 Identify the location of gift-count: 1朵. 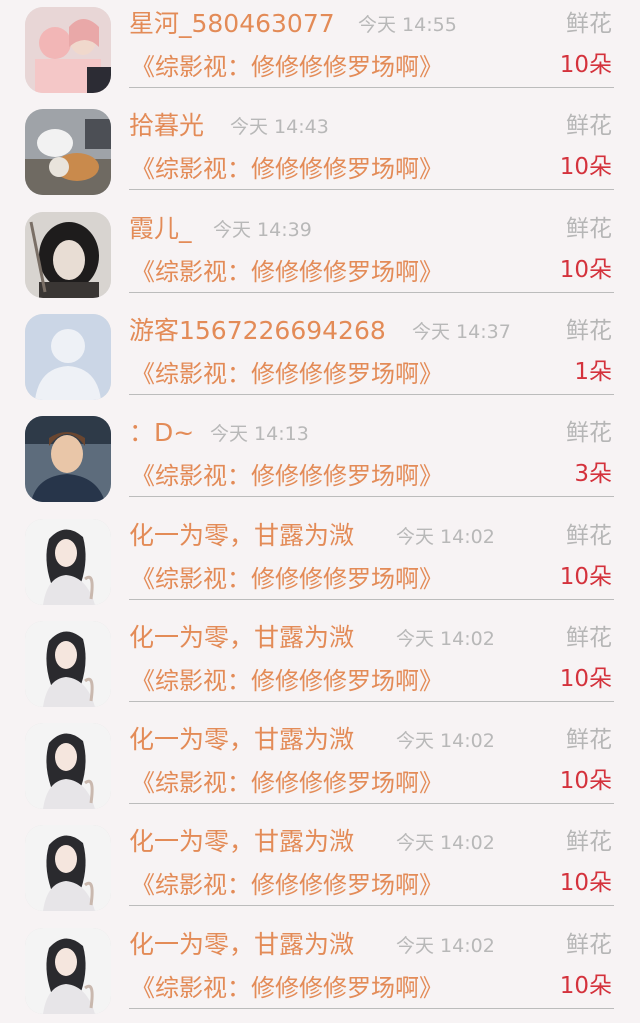
(593, 371).